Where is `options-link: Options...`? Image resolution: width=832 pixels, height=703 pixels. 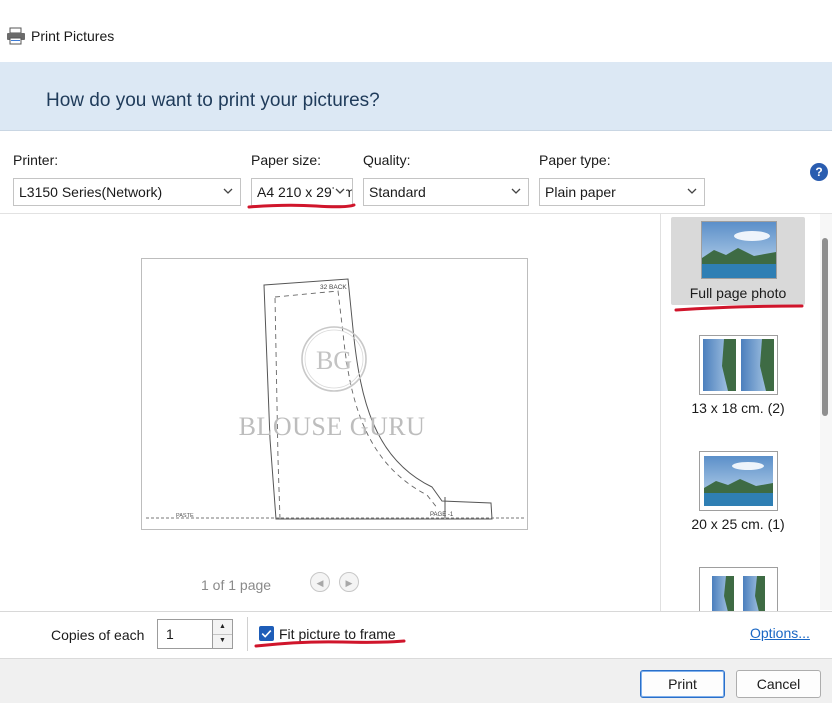
options-link: Options... is located at coordinates (780, 633).